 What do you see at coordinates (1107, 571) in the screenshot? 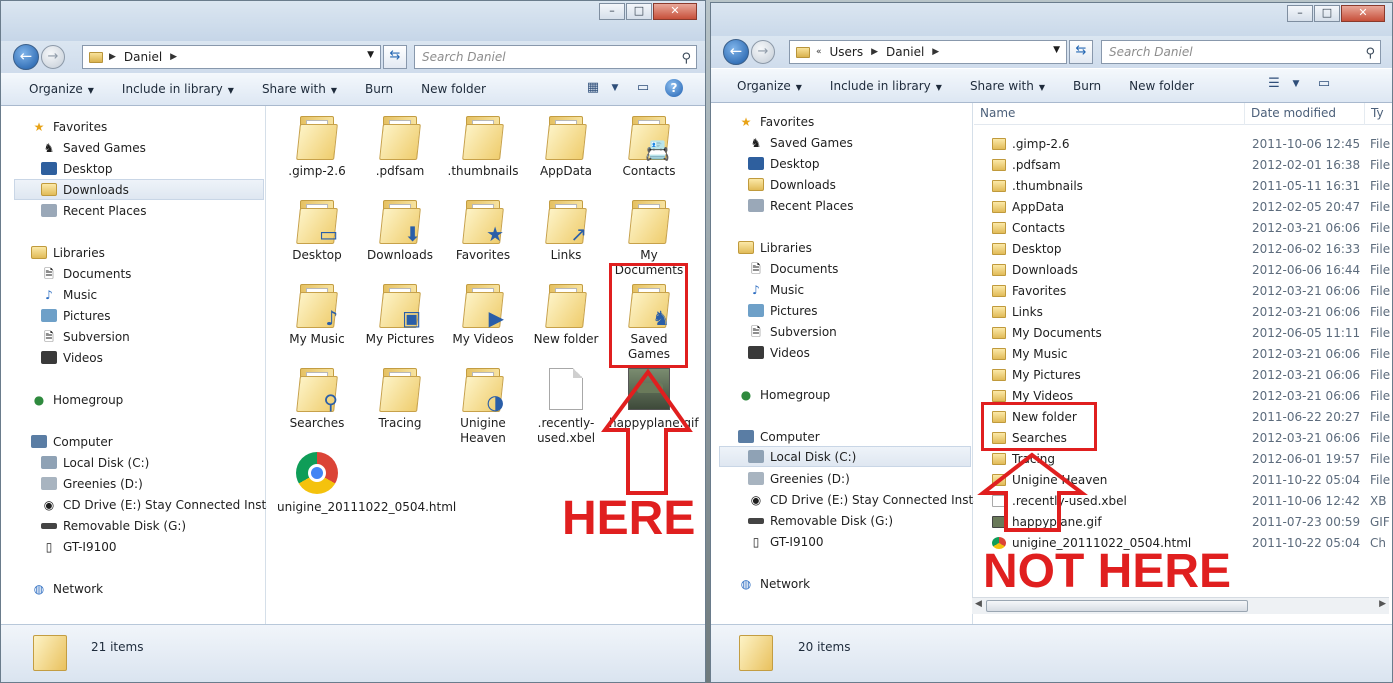
I see `annotation-not-here: NOT HERE` at bounding box center [1107, 571].